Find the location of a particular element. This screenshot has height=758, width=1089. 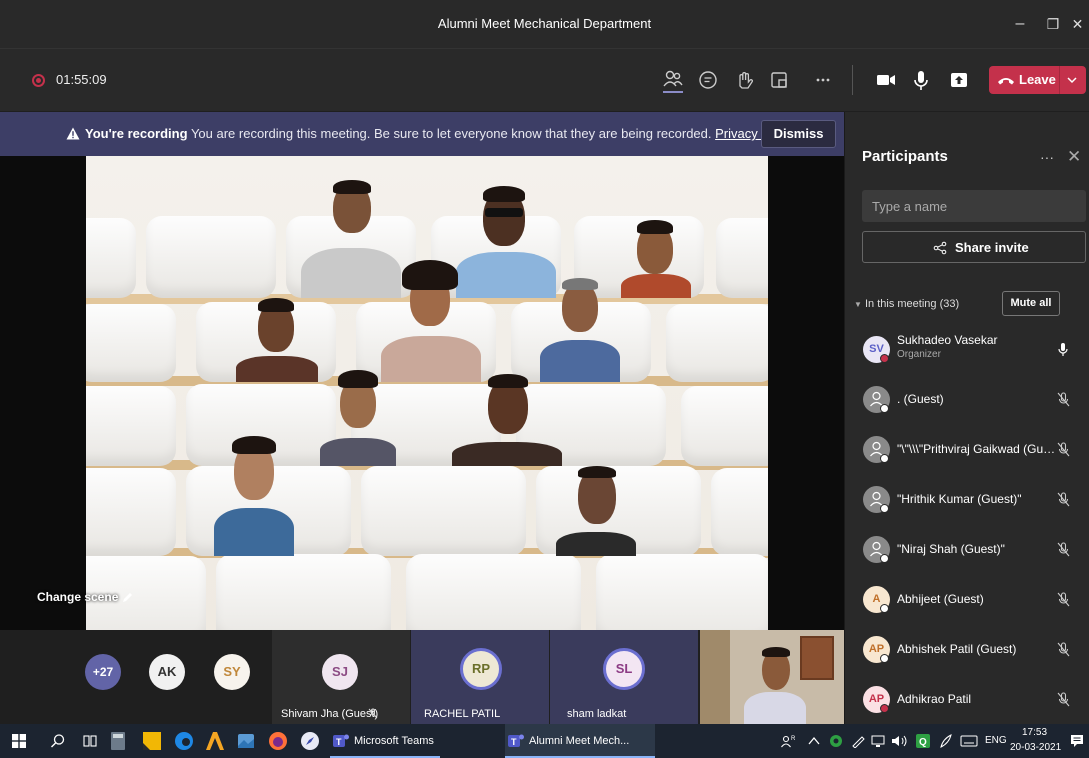

participant-name: Abhishek Patil (Guest) is located at coordinates (957, 649).